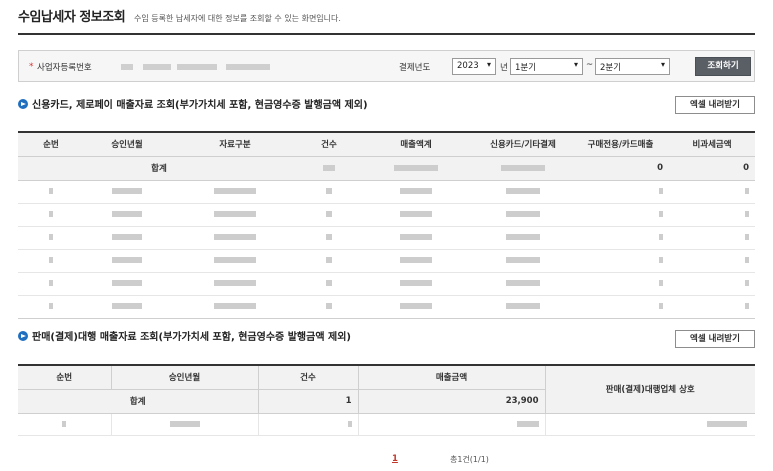  I want to click on page-subtitle: 수임 등록한 납세자에 대한 정보를 조회할 수 있는 화면입니다., so click(237, 18).